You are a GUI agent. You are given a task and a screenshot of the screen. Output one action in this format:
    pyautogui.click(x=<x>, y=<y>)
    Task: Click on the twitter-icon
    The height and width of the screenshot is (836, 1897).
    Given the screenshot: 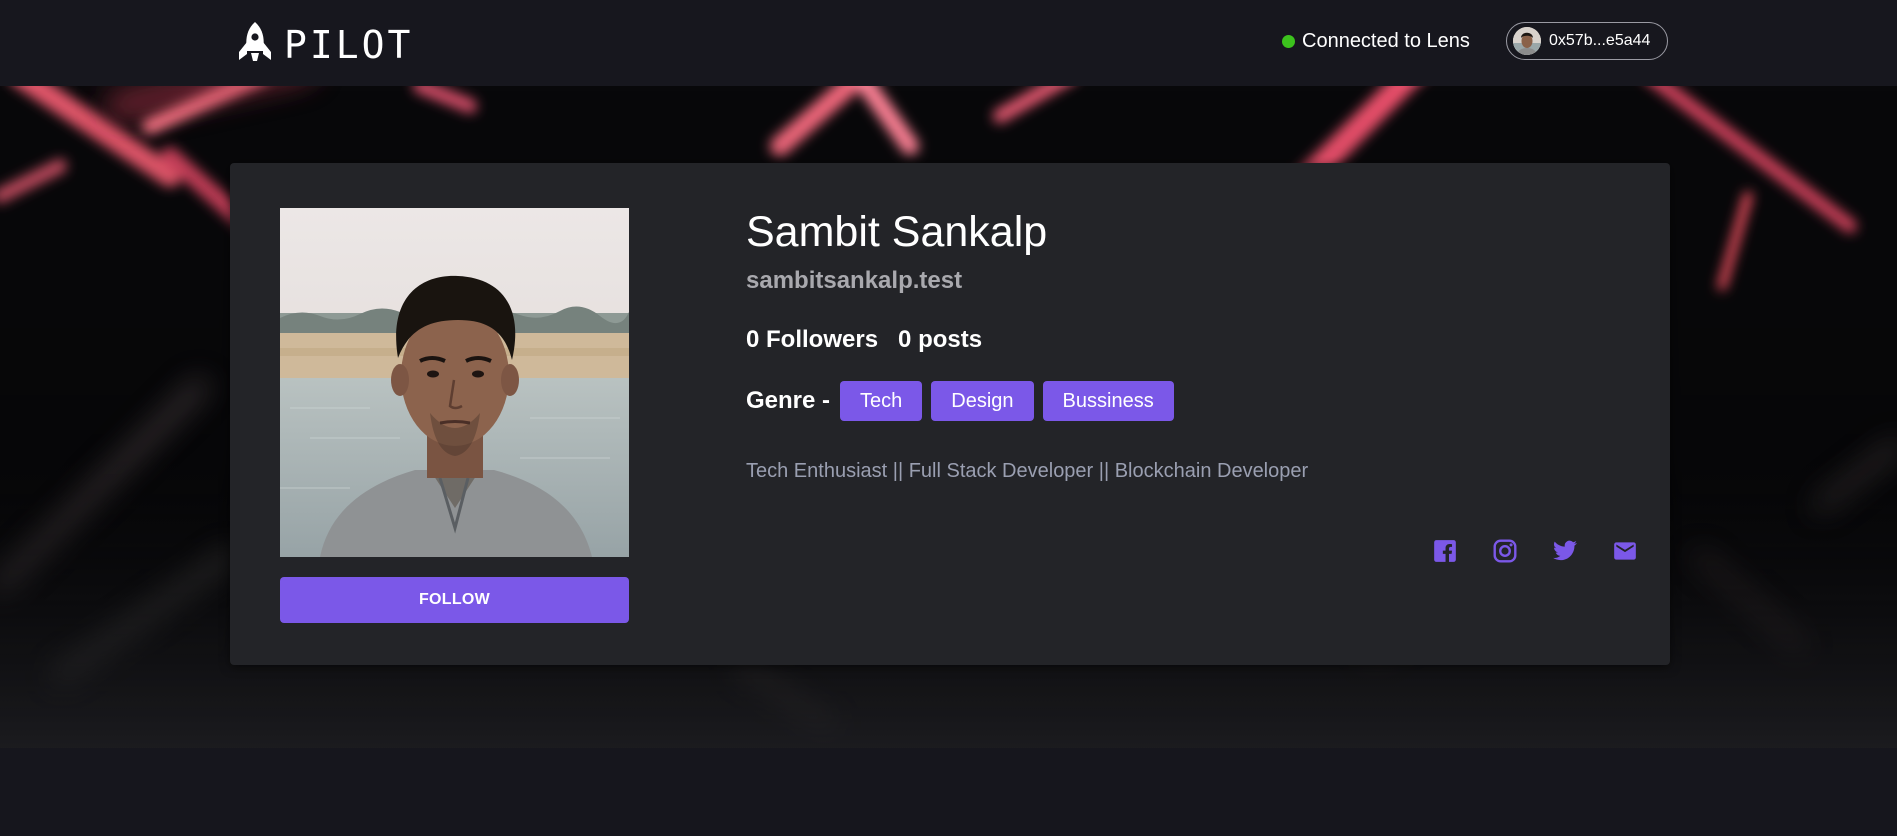 What is the action you would take?
    pyautogui.click(x=1565, y=551)
    